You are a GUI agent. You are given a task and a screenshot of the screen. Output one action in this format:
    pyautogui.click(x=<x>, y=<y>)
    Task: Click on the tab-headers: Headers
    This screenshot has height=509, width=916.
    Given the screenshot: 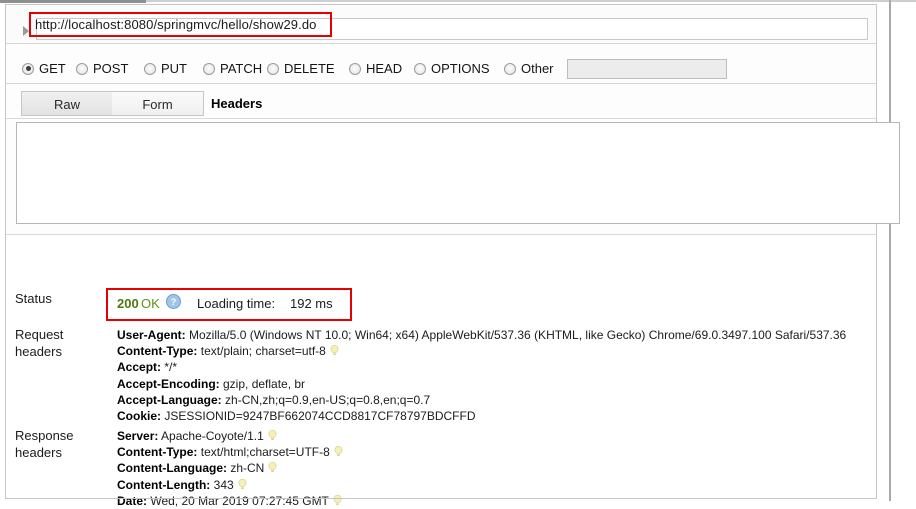 What is the action you would take?
    pyautogui.click(x=236, y=103)
    